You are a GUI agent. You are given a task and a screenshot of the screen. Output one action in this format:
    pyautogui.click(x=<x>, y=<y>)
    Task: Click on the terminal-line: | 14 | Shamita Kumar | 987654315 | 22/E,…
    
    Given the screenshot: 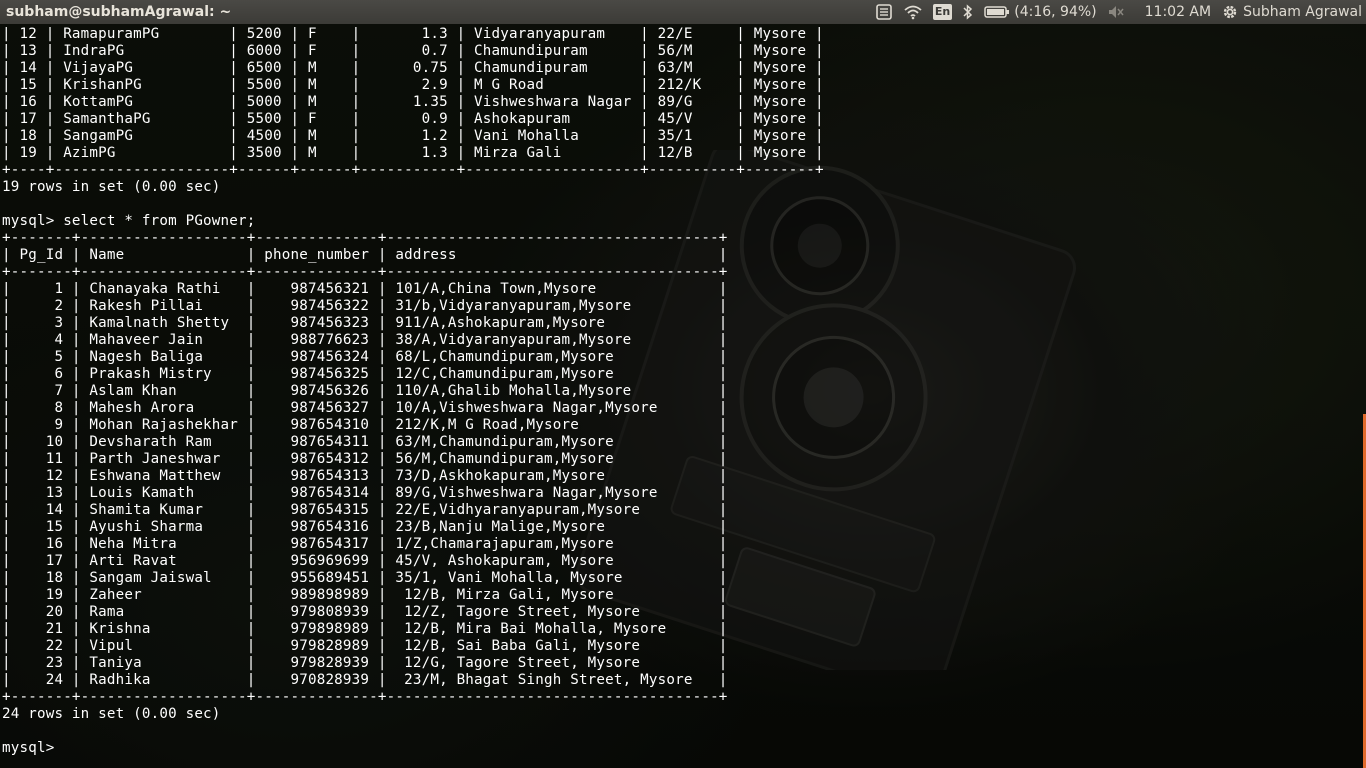 What is the action you would take?
    pyautogui.click(x=365, y=510)
    